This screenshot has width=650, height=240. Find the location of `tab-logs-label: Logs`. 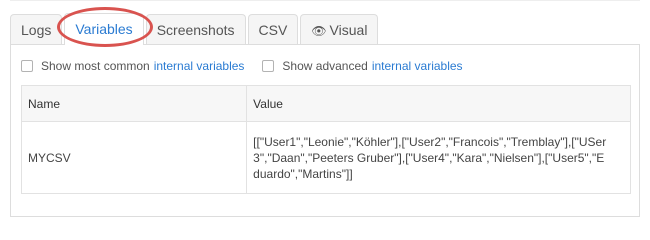

tab-logs-label: Logs is located at coordinates (36, 30).